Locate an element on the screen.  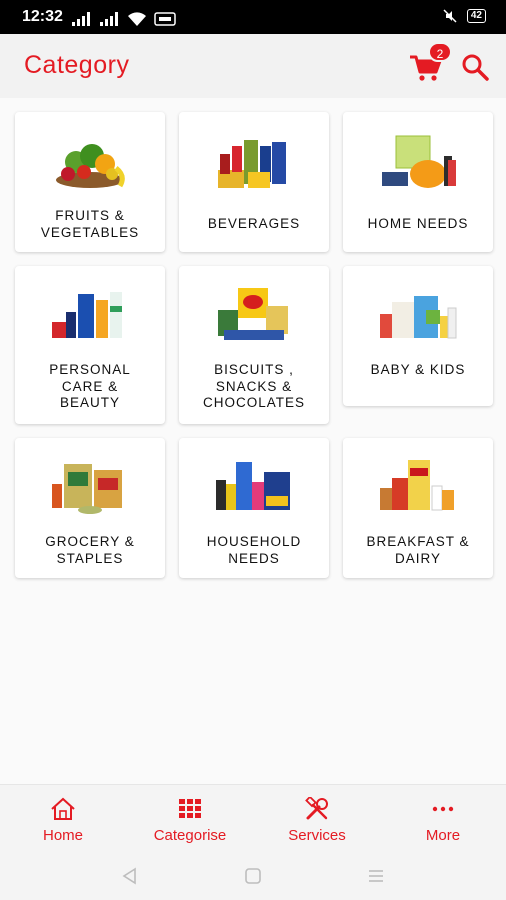
search-icon is located at coordinates (475, 67).